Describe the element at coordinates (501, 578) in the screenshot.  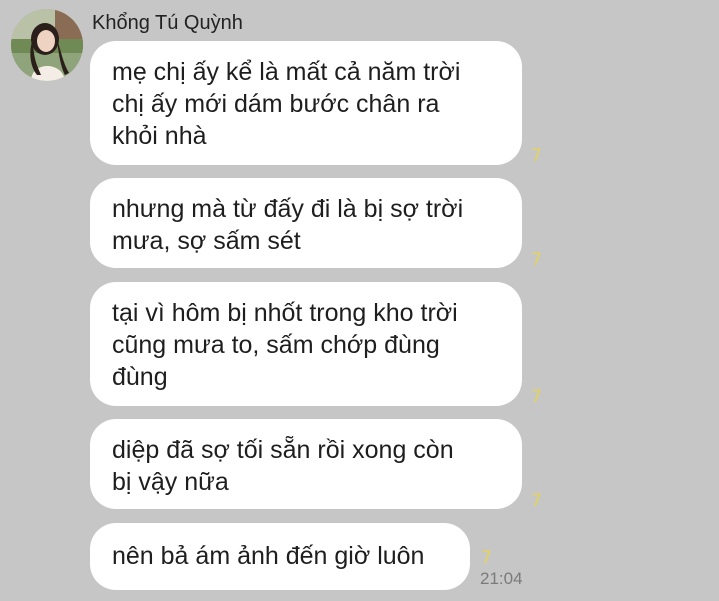
I see `message-timestamp: 21:04` at that location.